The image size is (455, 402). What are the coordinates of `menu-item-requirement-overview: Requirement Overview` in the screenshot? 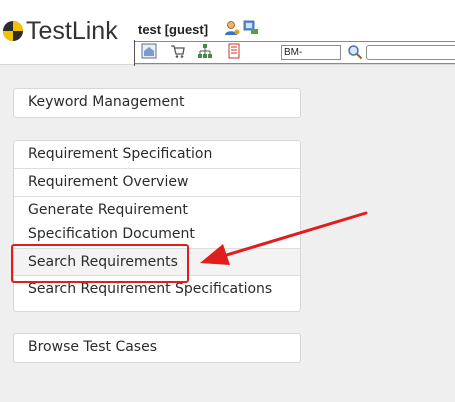 It's located at (157, 183).